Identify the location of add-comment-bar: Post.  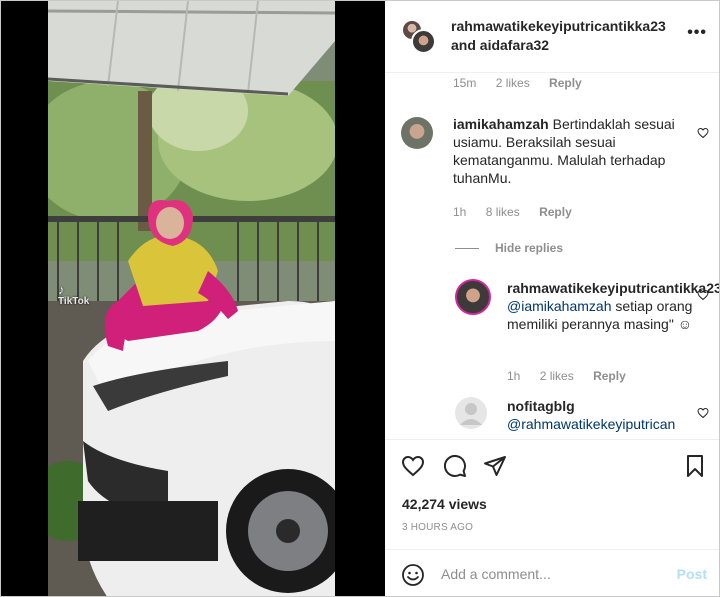
(552, 572).